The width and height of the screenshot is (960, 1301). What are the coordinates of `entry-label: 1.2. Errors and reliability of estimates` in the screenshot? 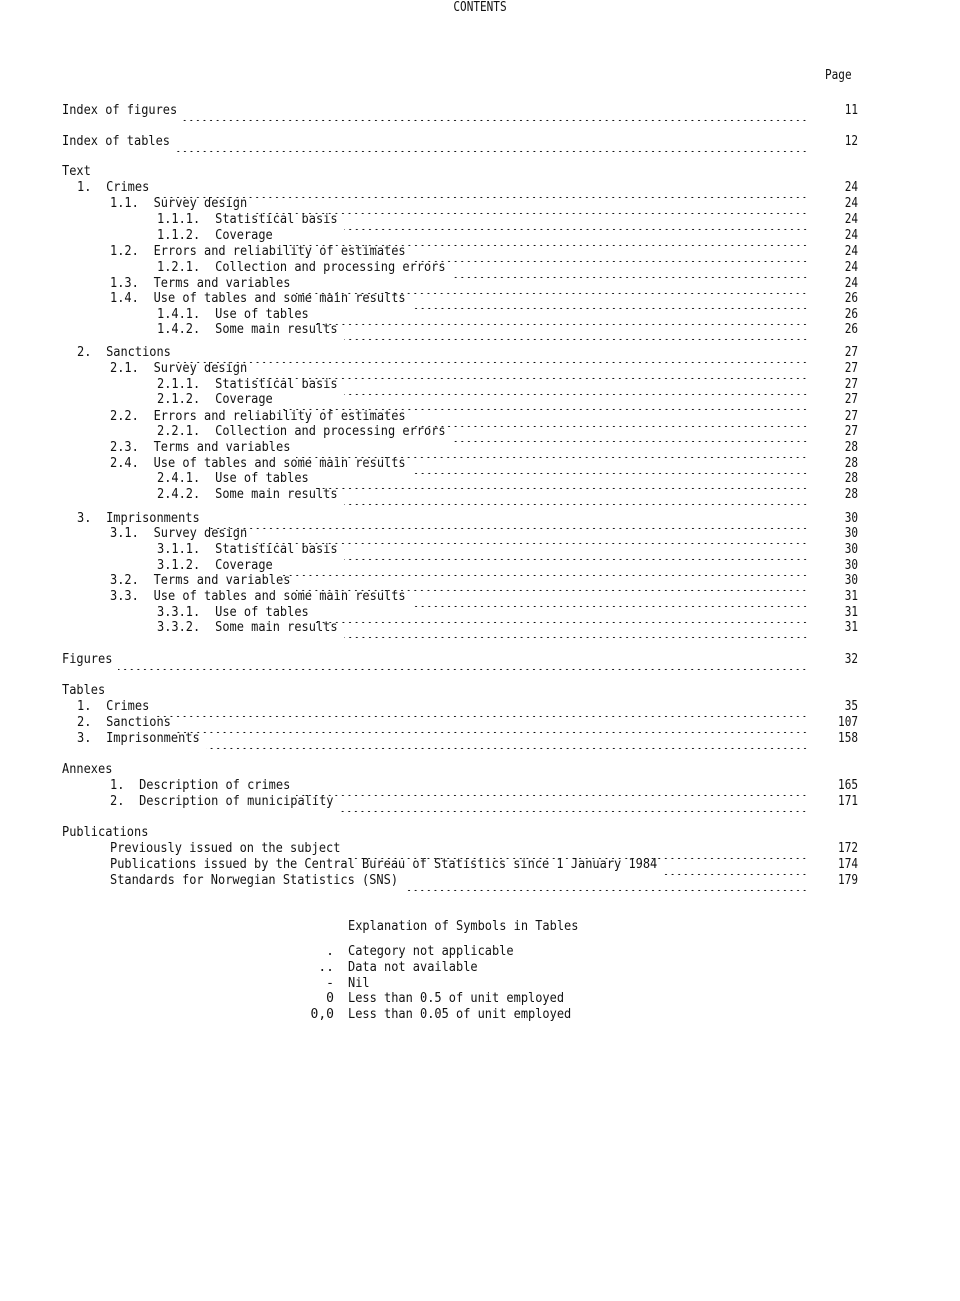 It's located at (258, 252).